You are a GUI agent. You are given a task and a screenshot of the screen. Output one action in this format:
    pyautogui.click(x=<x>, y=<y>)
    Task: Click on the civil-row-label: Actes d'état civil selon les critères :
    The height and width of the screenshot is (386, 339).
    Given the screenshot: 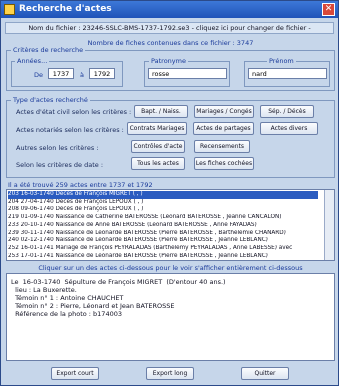 What is the action you would take?
    pyautogui.click(x=74, y=112)
    